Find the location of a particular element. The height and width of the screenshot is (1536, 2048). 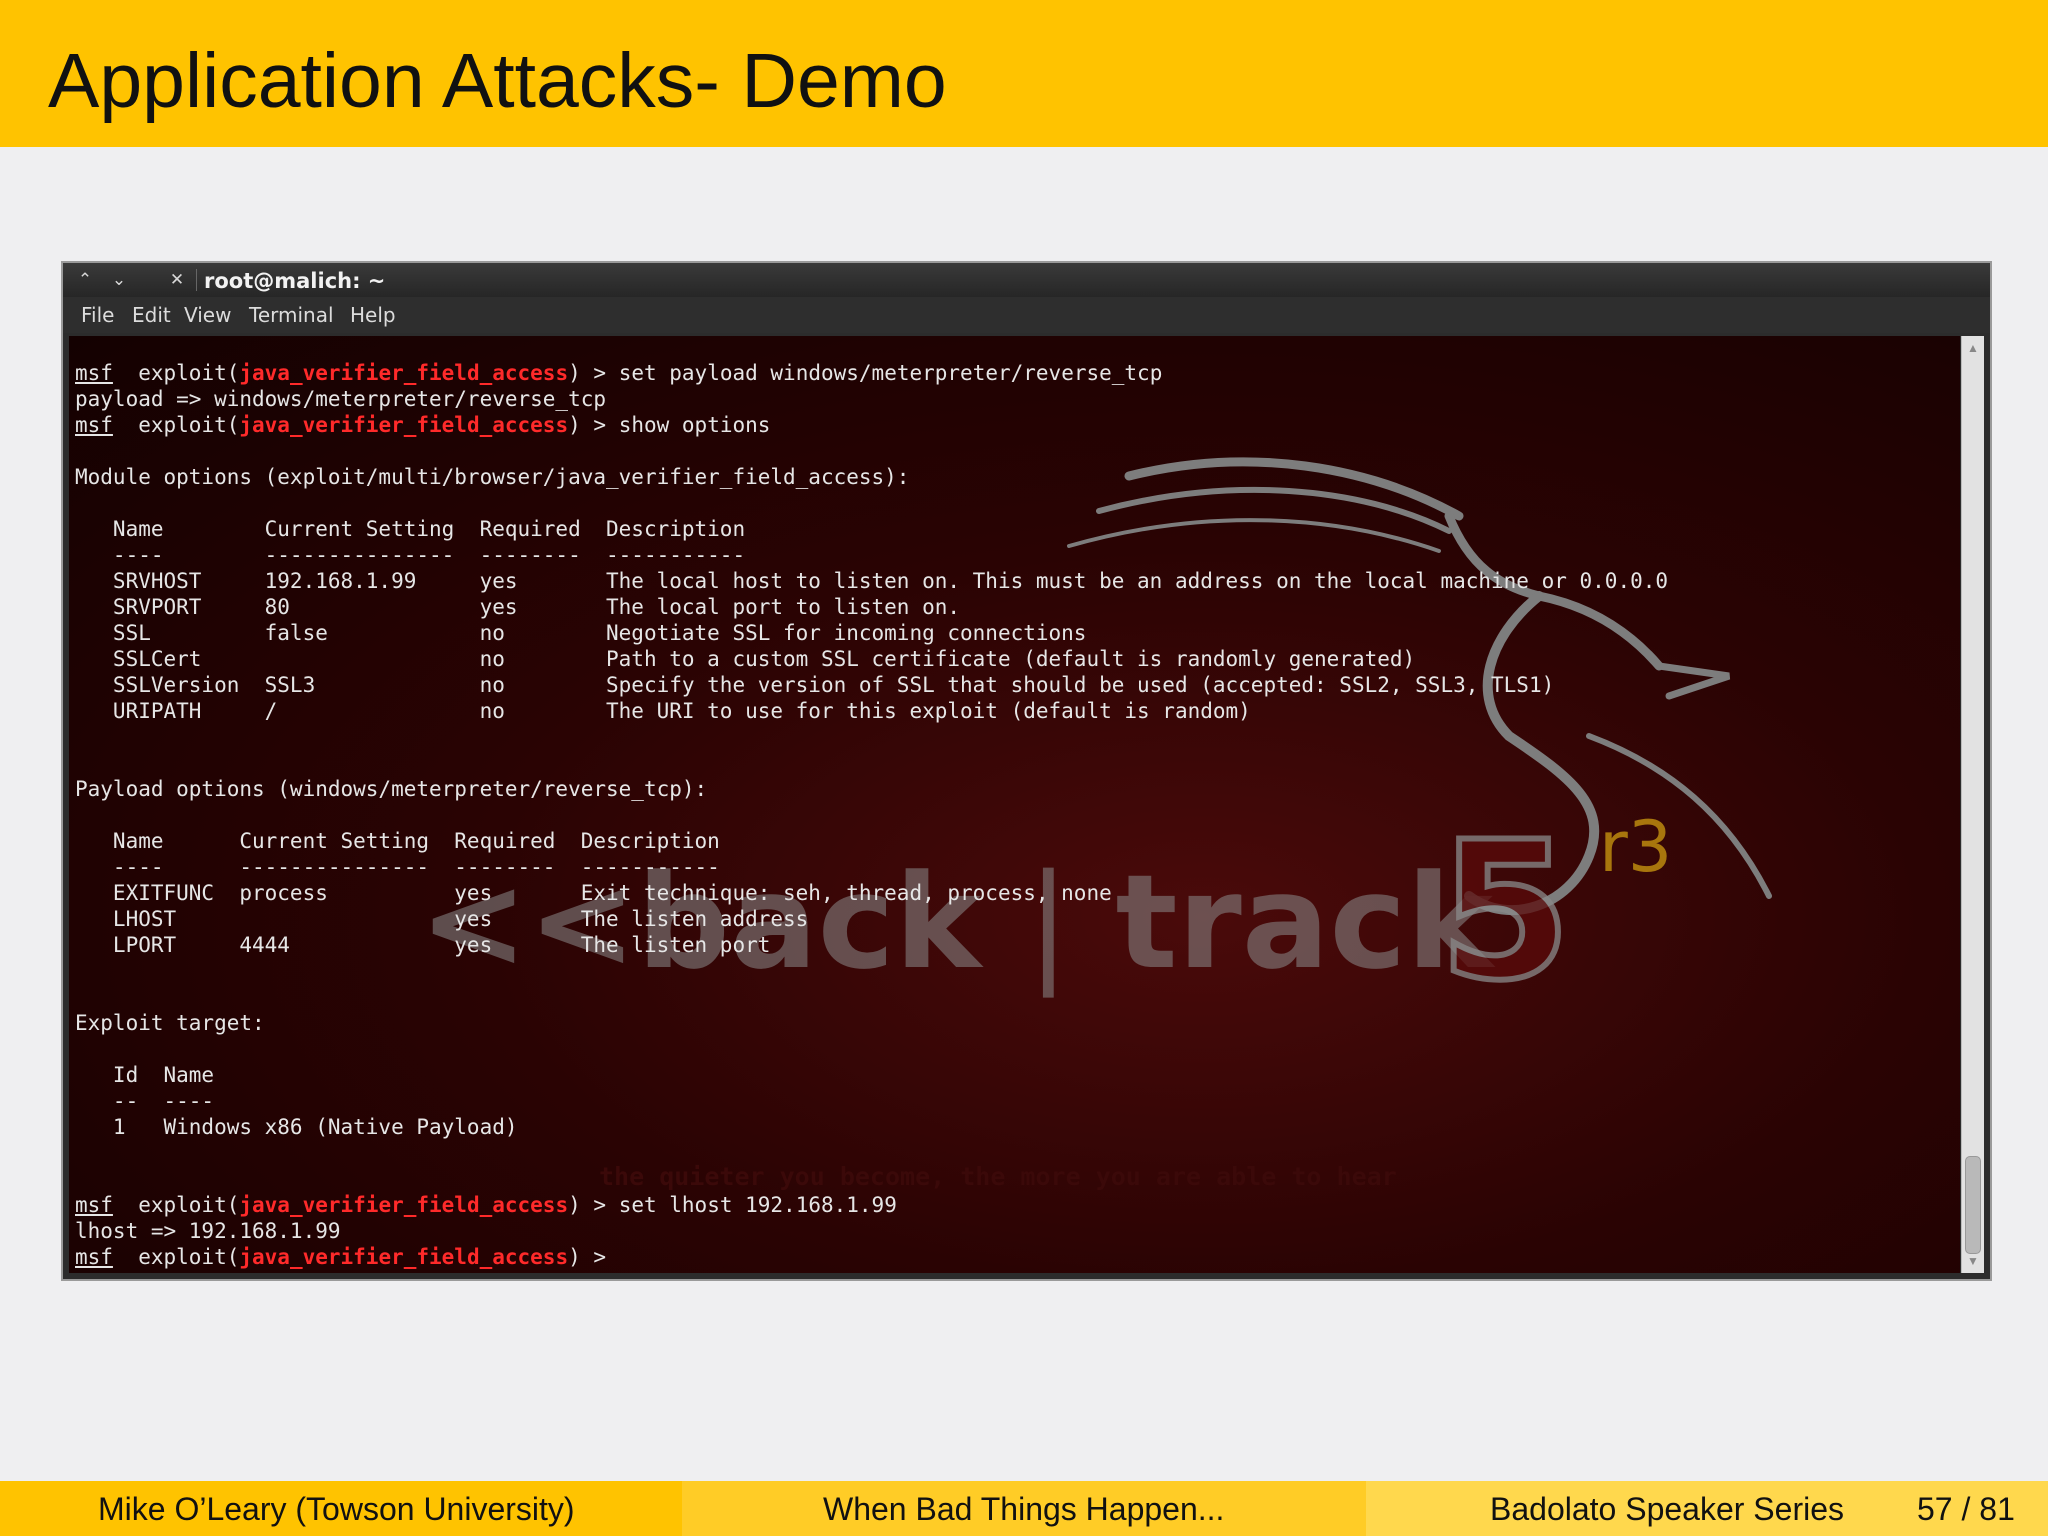

command-text: > set lhost 192.168.1.99 is located at coordinates (738, 1205).